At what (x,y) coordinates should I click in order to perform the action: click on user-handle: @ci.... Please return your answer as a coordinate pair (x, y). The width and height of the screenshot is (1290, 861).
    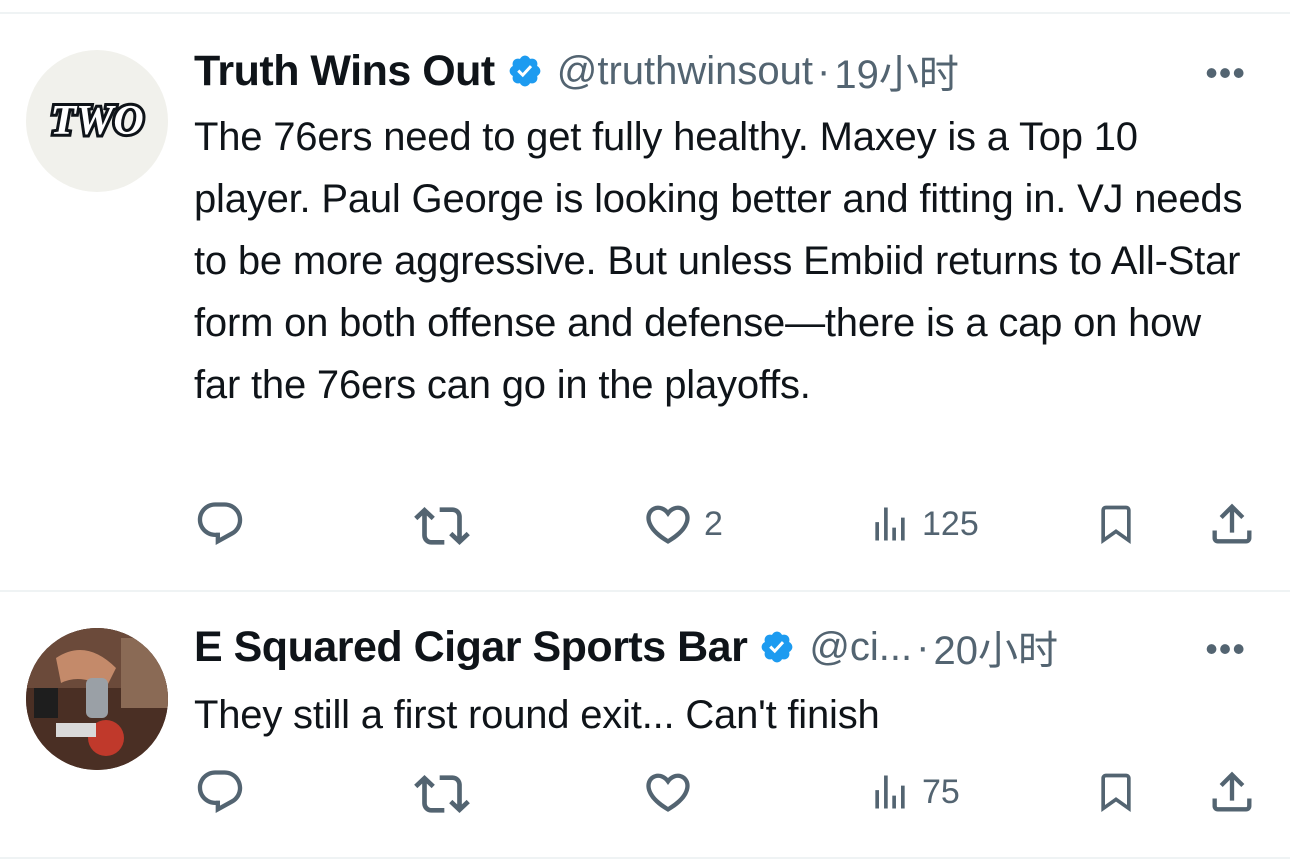
    Looking at the image, I should click on (860, 647).